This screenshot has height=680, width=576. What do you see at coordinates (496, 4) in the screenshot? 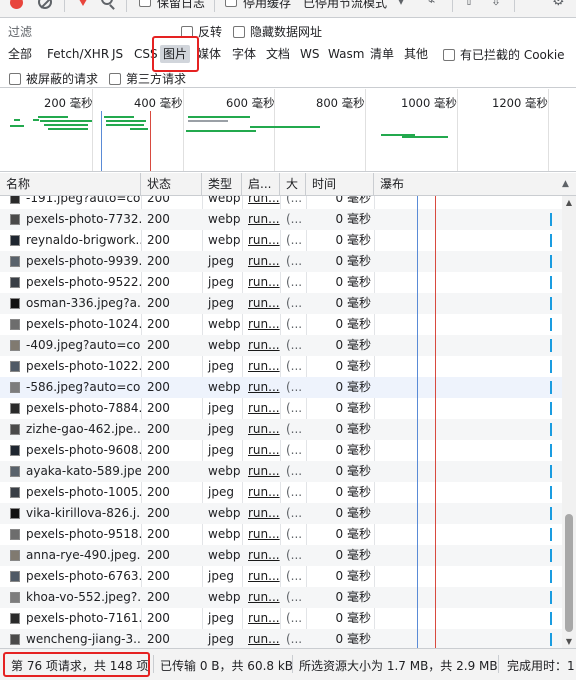
I see `export-icon: ⇩` at bounding box center [496, 4].